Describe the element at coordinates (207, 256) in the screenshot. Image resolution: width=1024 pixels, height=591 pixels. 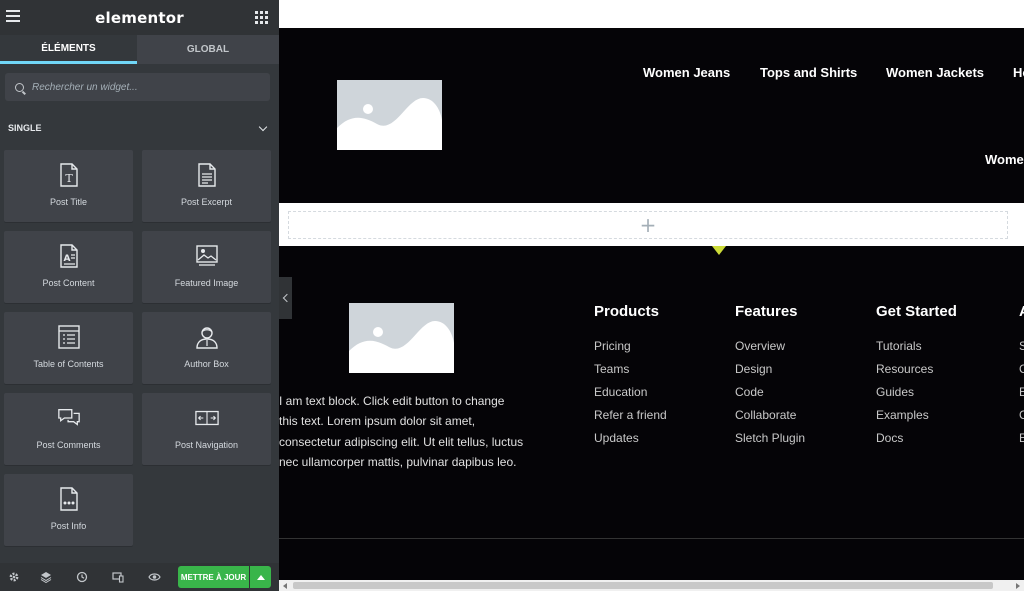
I see `featured-image-icon` at that location.